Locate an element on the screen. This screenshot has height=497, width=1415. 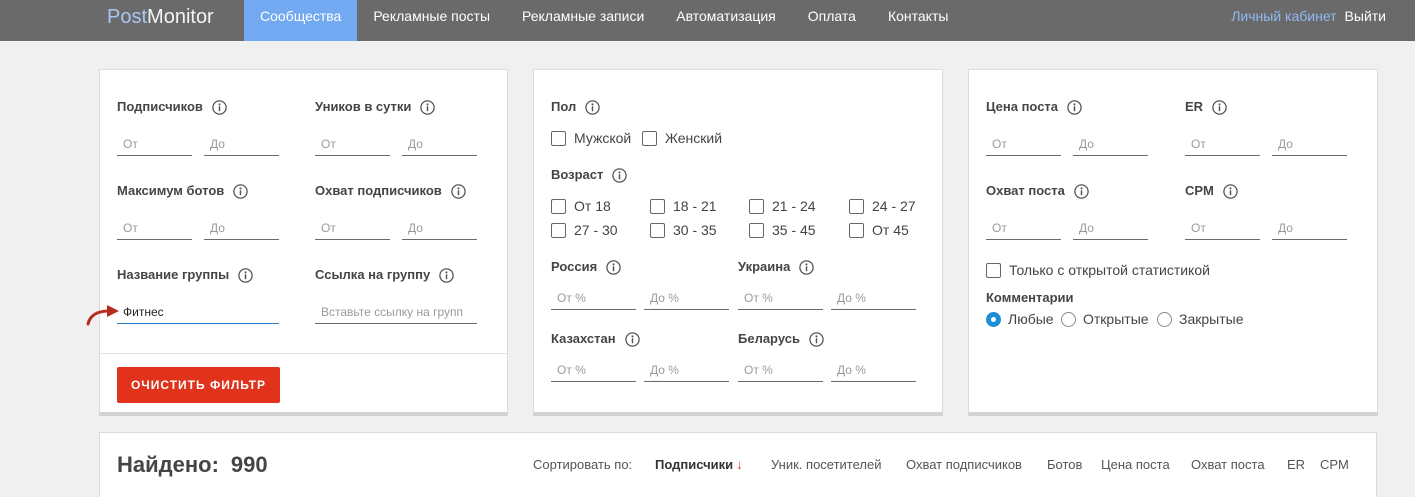
age-checkbox-27-30: 27 - 30 is located at coordinates (584, 230).